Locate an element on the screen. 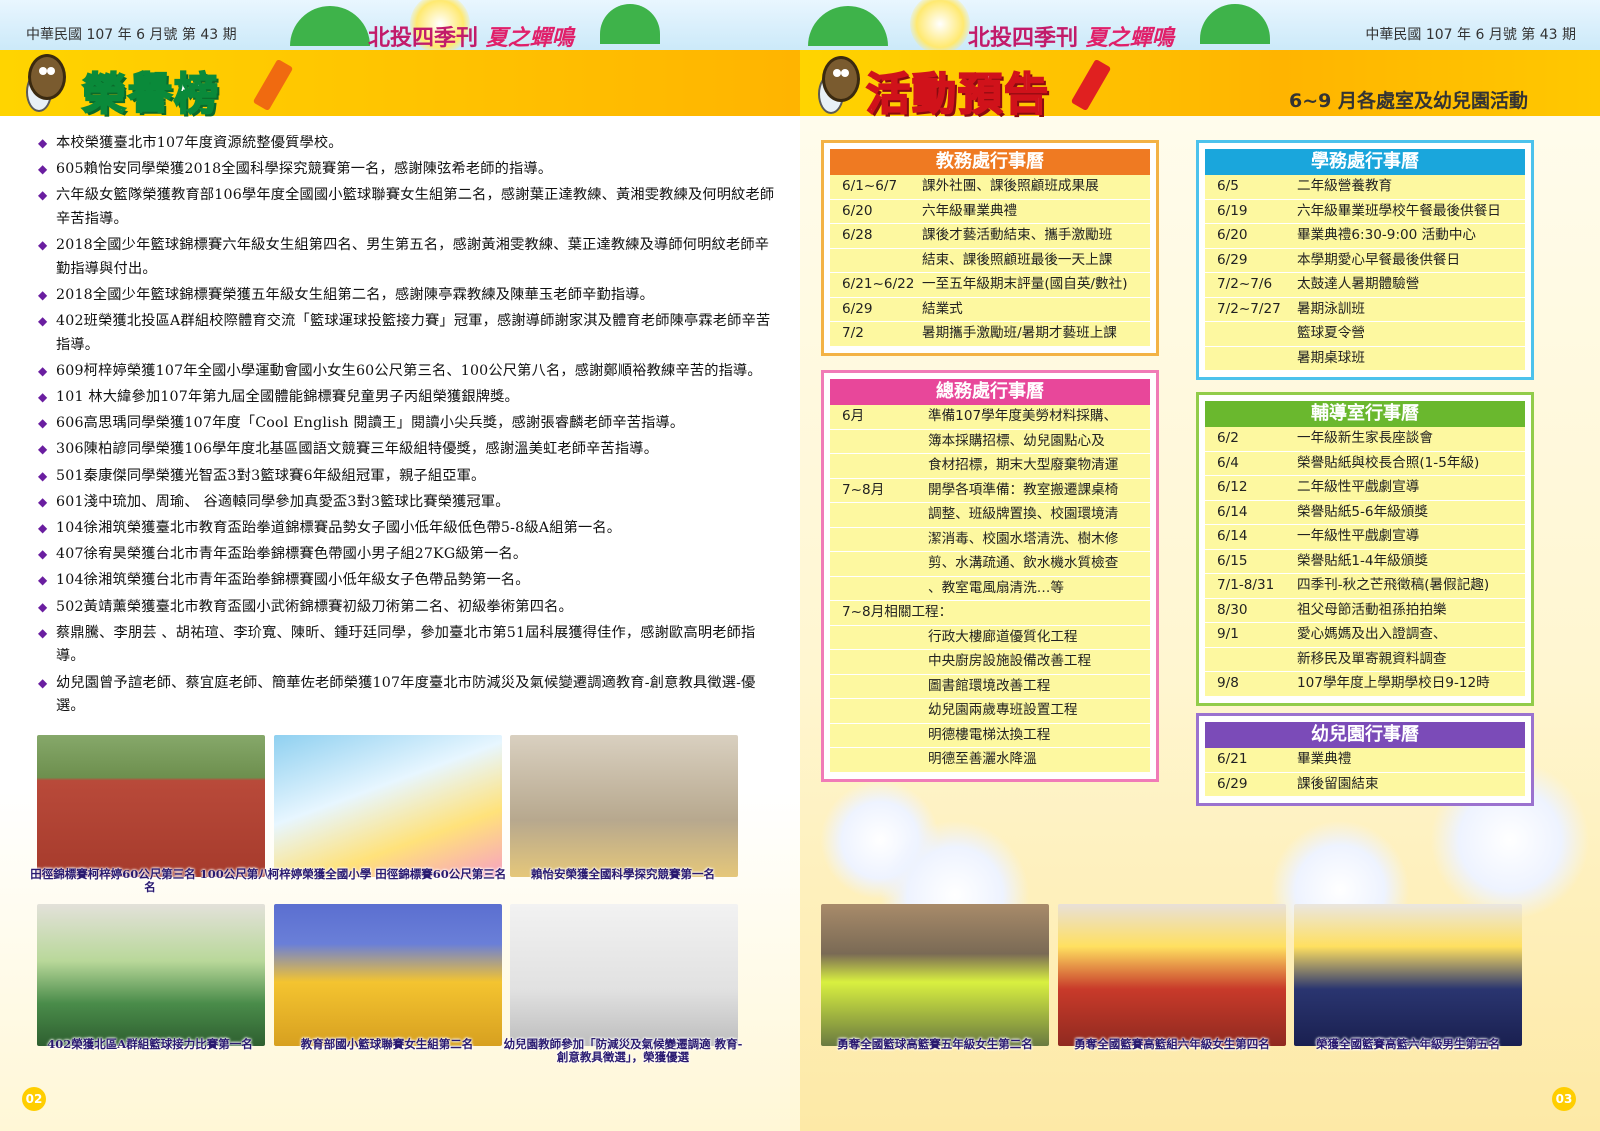  calendar-row: 7/2~7/6 太鼓達人暑期體驗營 is located at coordinates (1365, 285).